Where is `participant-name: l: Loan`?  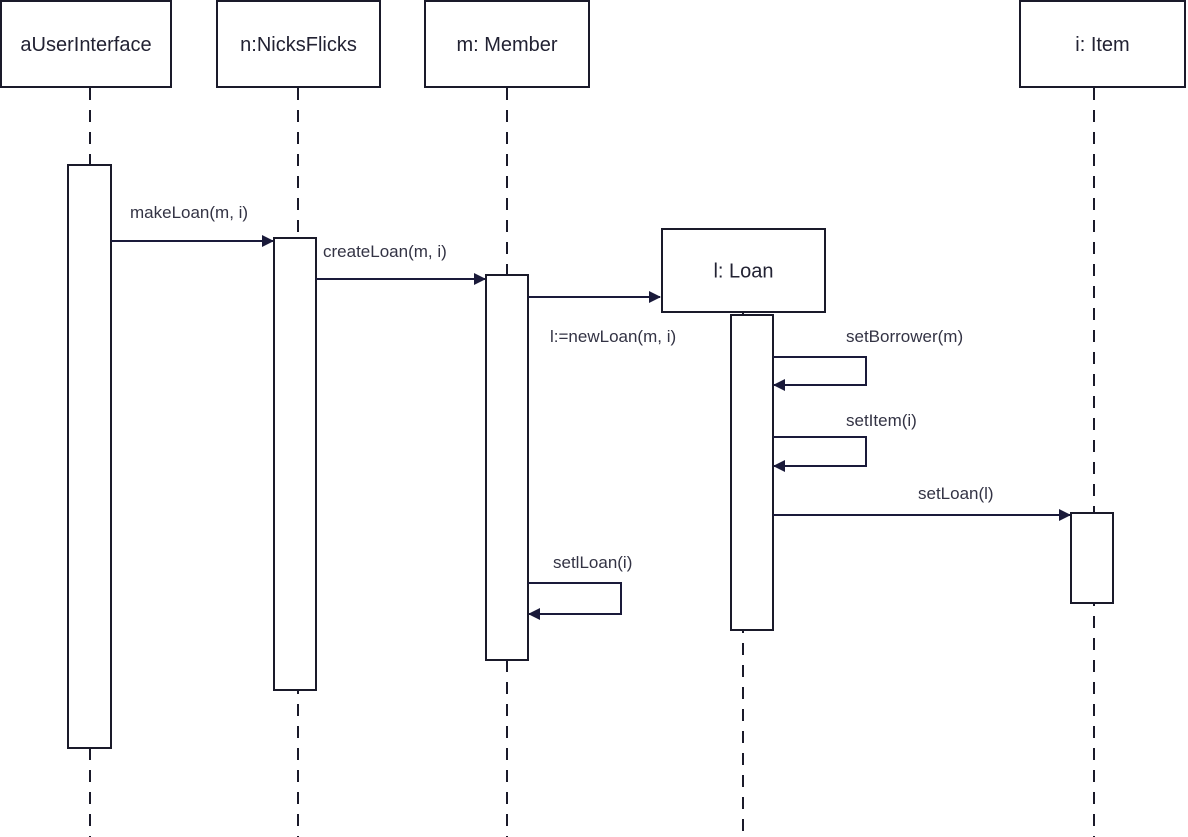 participant-name: l: Loan is located at coordinates (743, 272).